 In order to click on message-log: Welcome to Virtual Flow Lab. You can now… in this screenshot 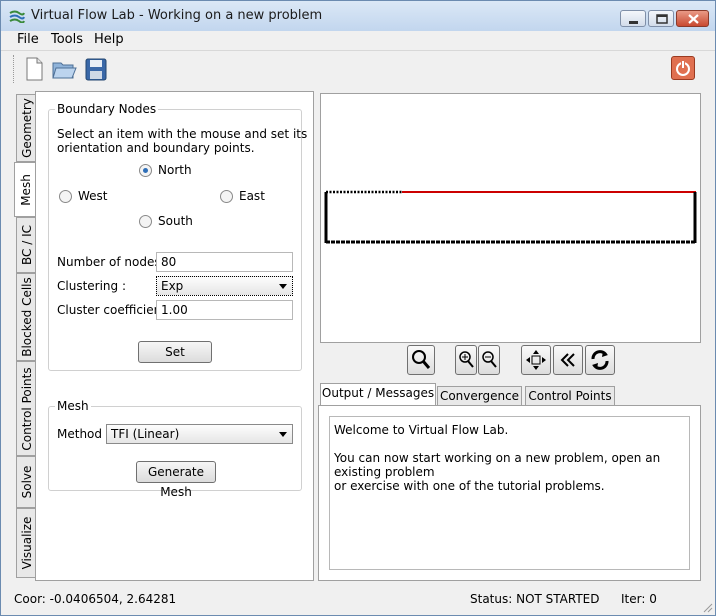, I will do `click(509, 493)`.